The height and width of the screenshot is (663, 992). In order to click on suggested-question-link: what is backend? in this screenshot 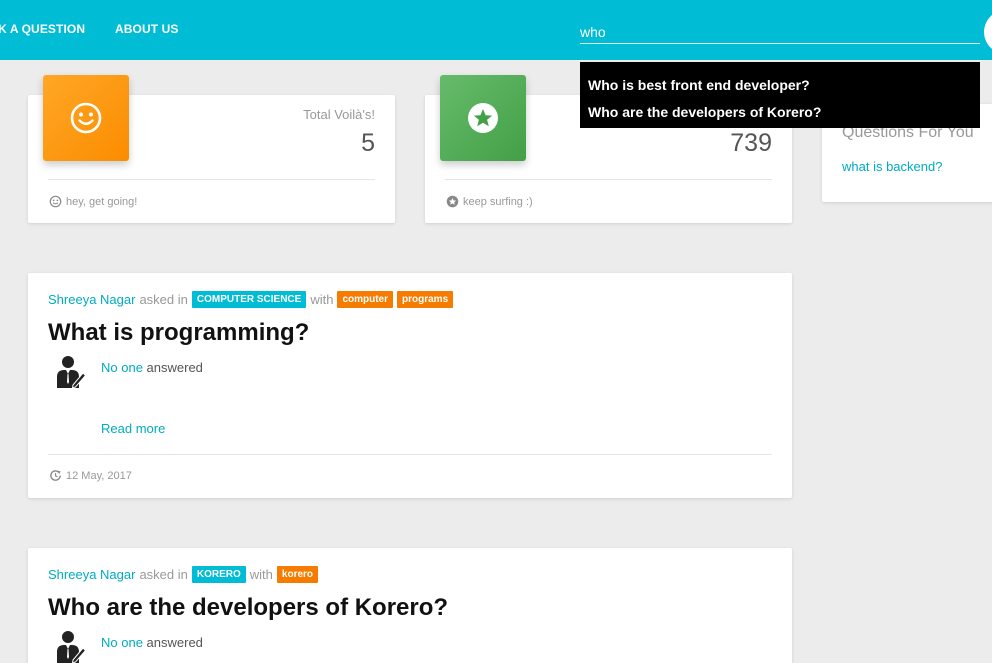, I will do `click(892, 166)`.